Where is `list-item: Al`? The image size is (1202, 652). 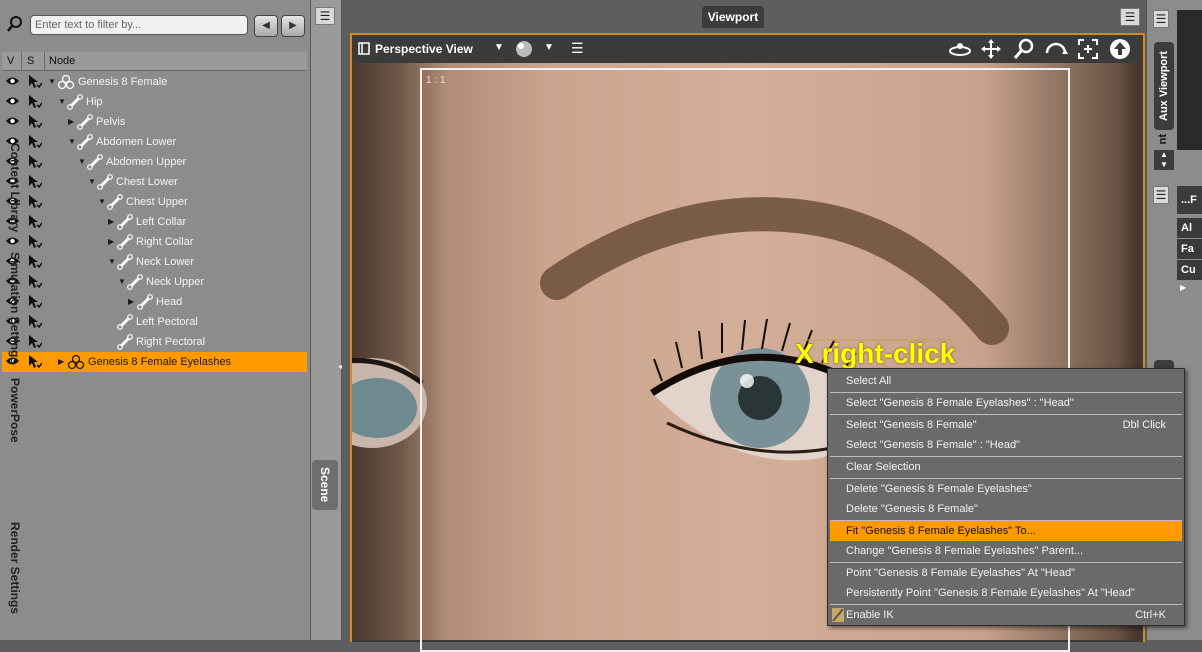 list-item: Al is located at coordinates (1189, 228).